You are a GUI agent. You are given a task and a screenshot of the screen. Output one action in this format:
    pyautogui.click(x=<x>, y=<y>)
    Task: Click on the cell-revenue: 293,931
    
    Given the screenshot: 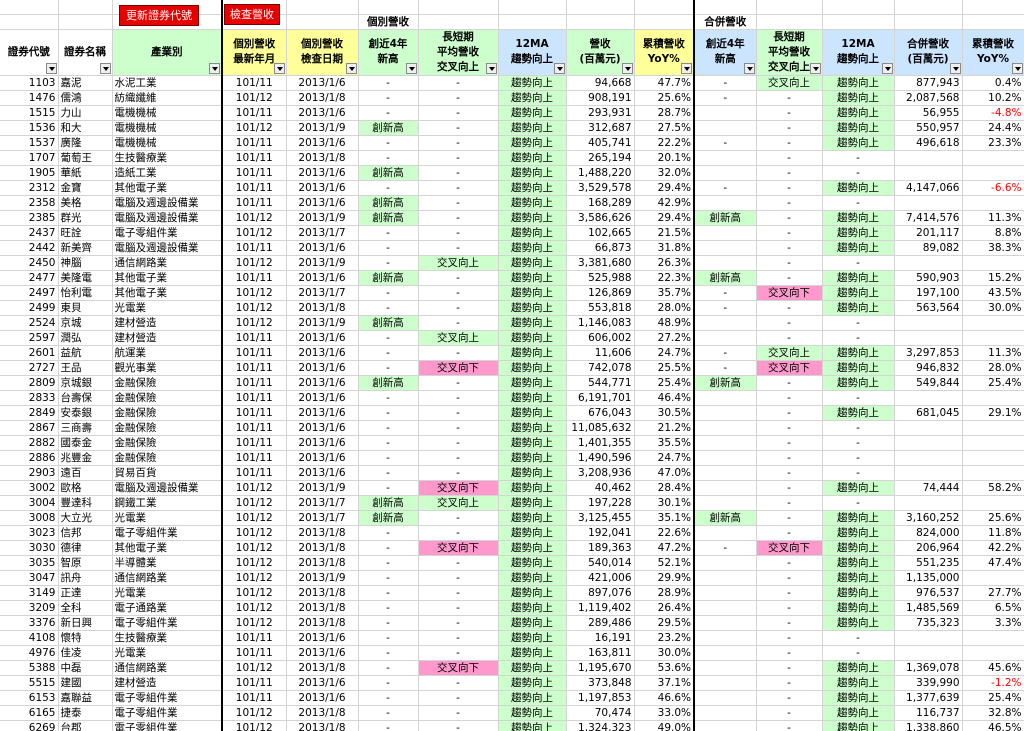 What is the action you would take?
    pyautogui.click(x=600, y=113)
    